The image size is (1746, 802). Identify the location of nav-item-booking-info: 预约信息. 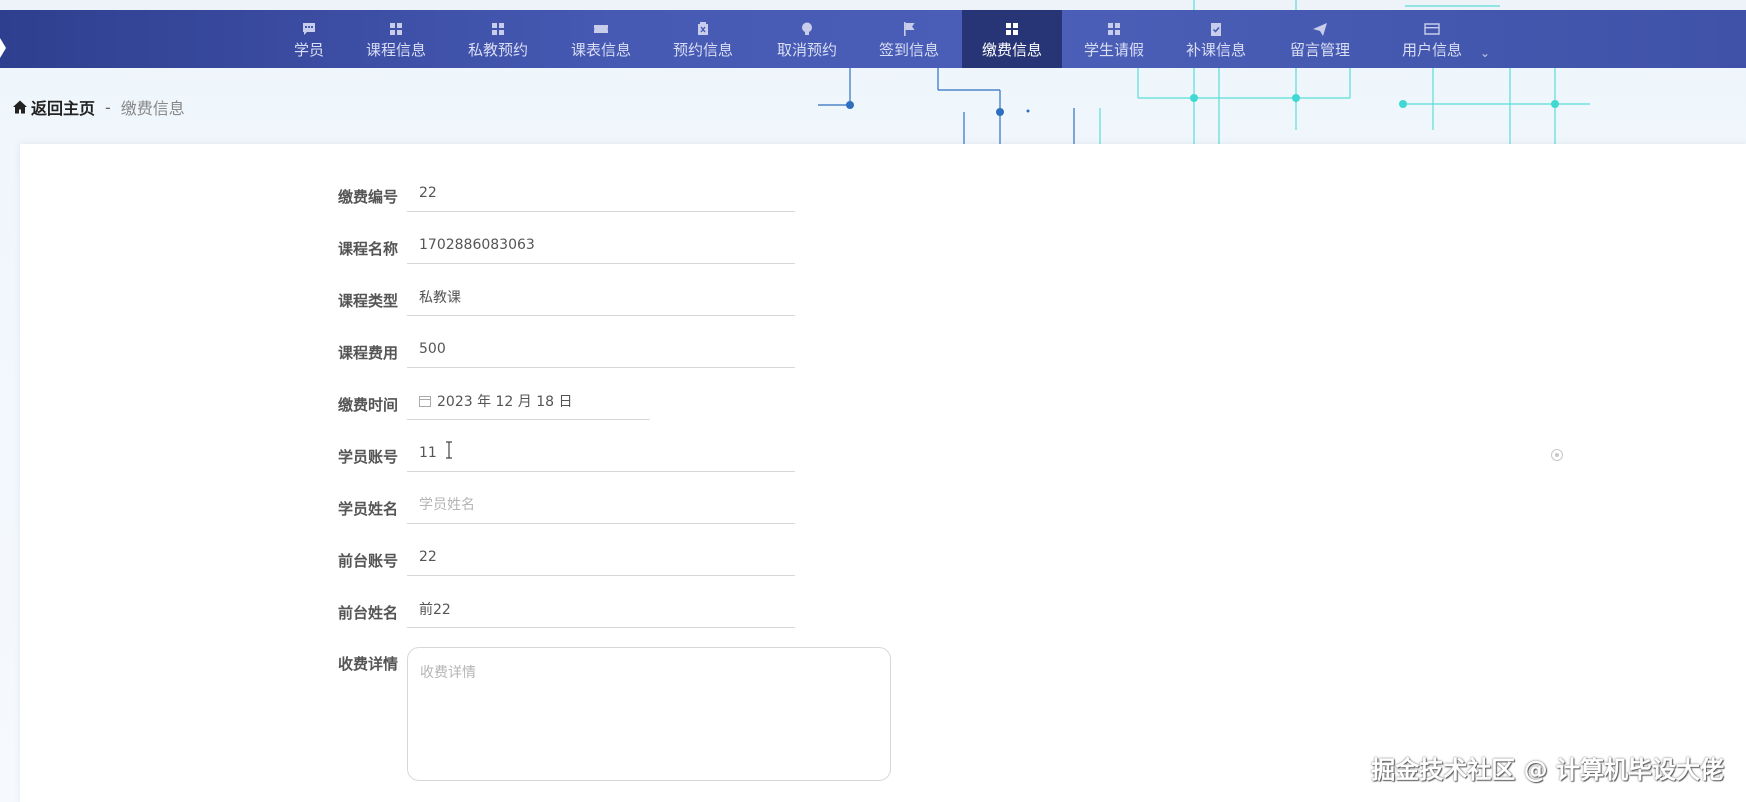
(703, 39).